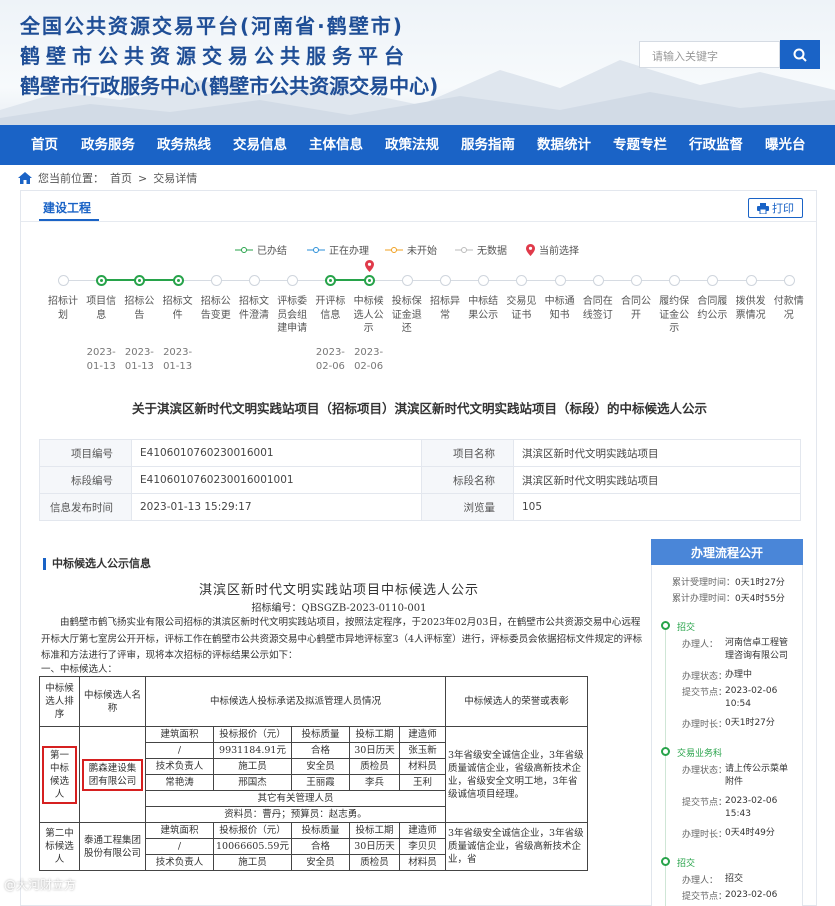  I want to click on sub-header-worker: 施工员, so click(252, 766).